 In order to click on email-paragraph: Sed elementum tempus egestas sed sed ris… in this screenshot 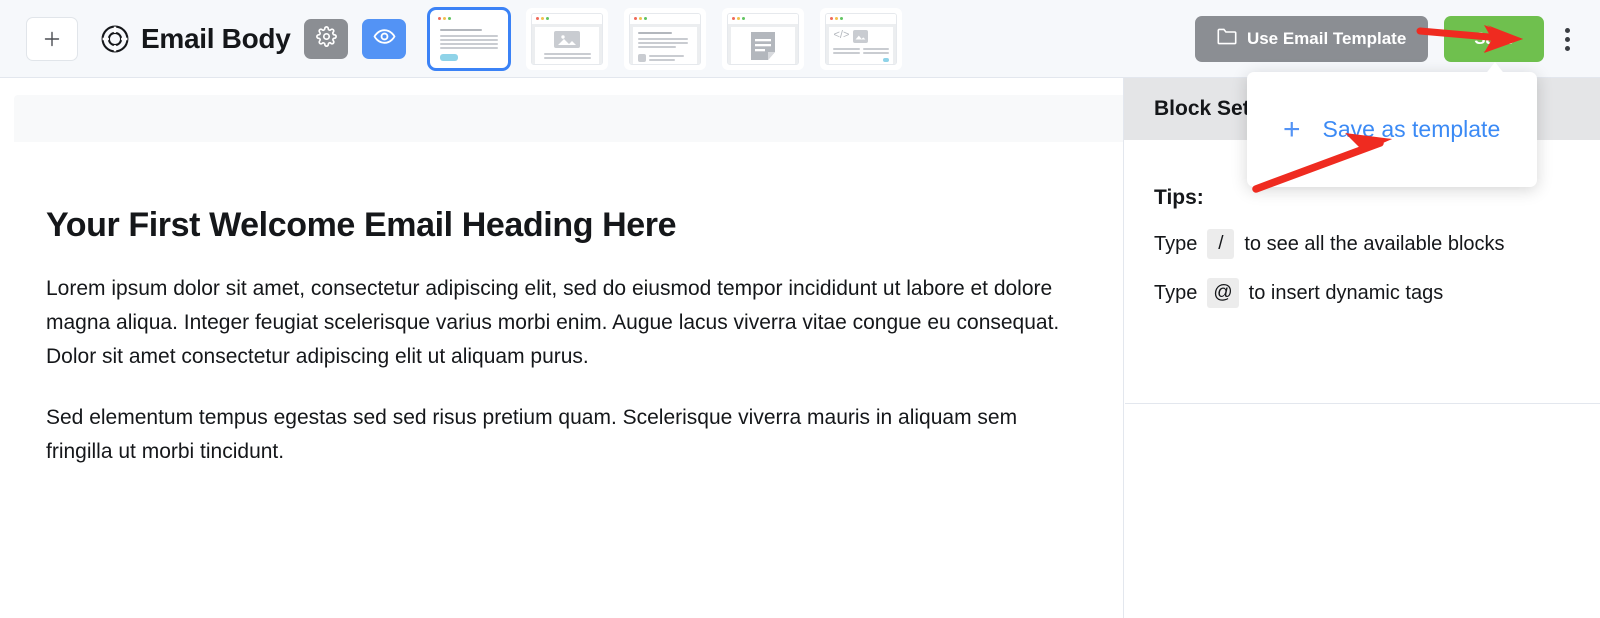, I will do `click(561, 435)`.